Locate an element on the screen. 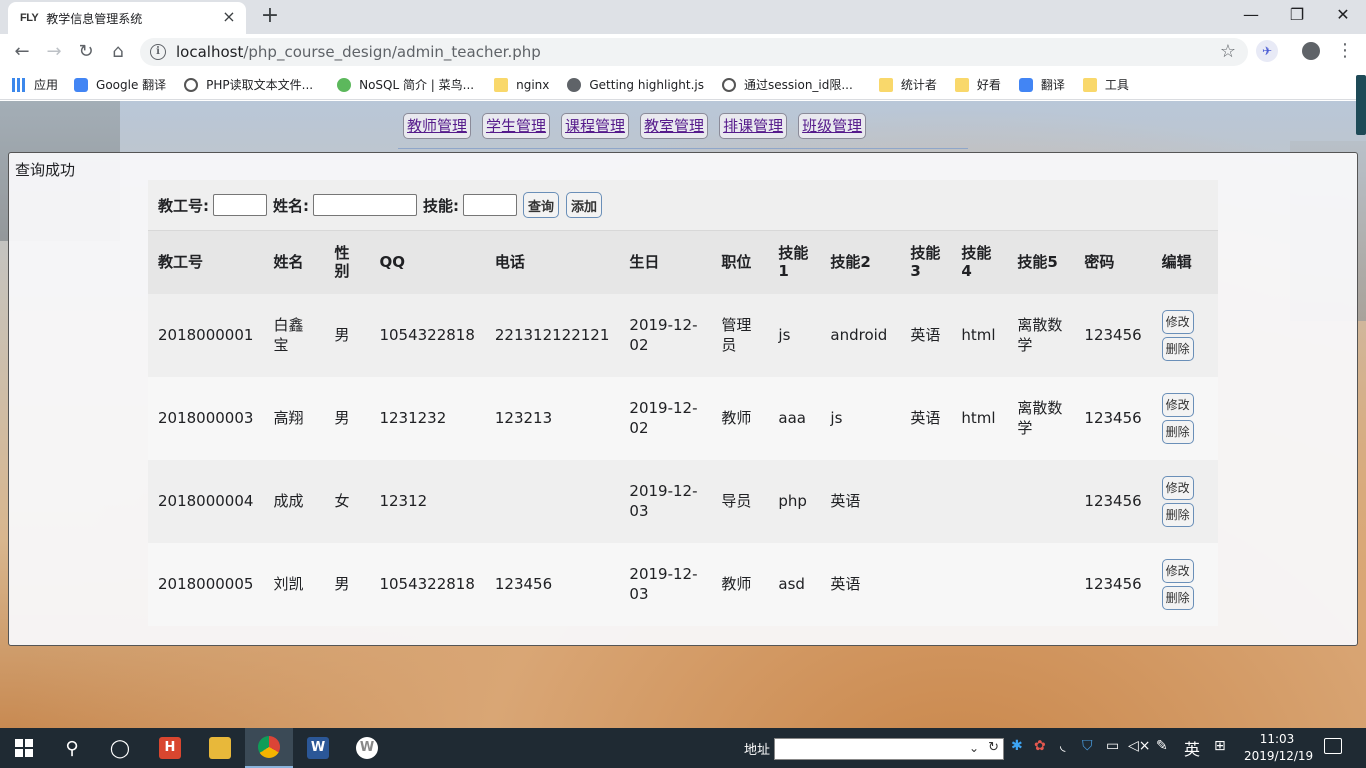  profile-avatar-icon is located at coordinates (1311, 51).